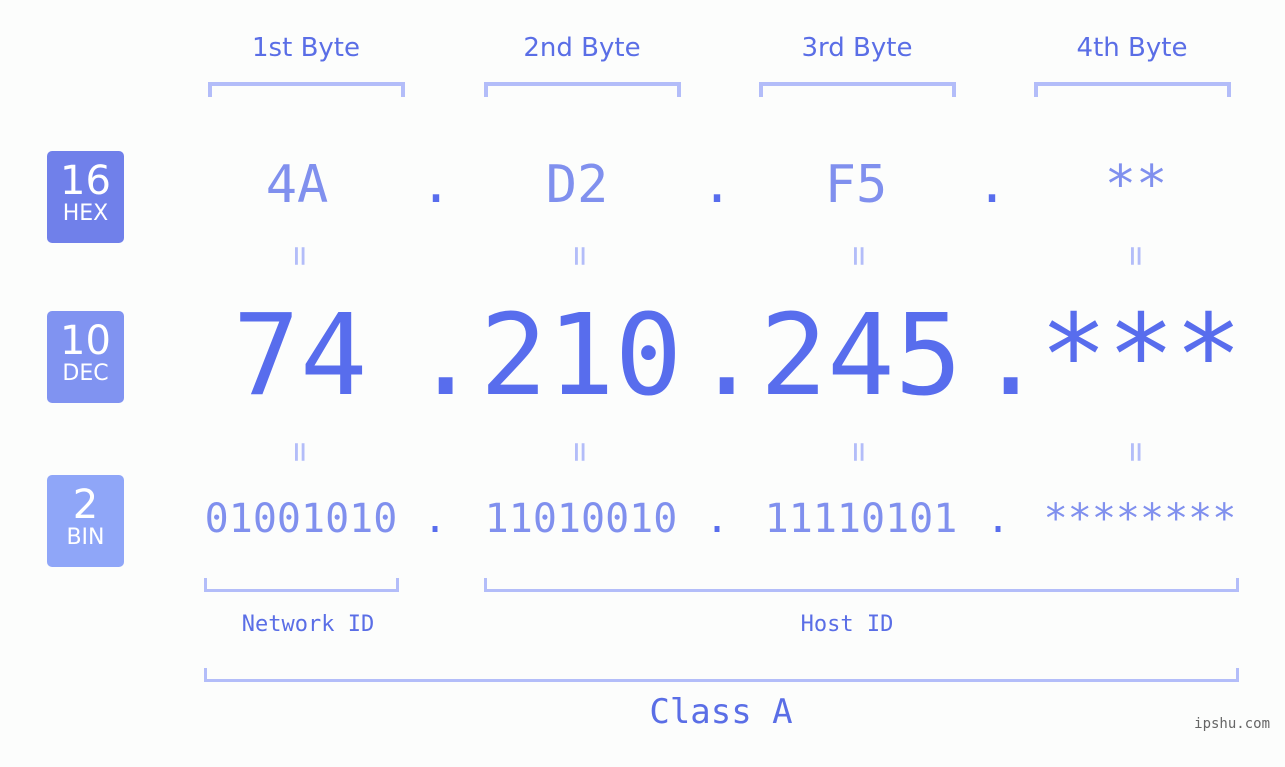 This screenshot has height=767, width=1285. I want to click on dec-base-badge: 10 DEC, so click(85, 357).